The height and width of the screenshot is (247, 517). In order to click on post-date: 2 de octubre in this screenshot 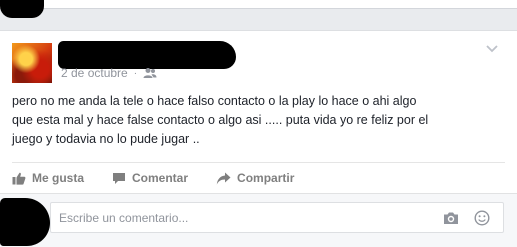, I will do `click(94, 73)`.